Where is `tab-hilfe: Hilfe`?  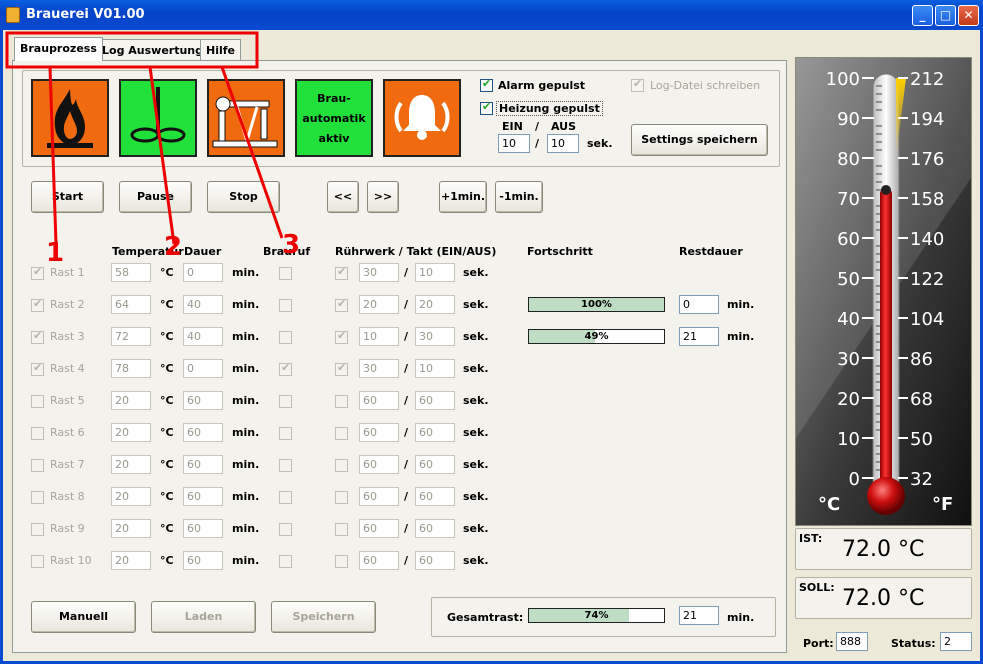
tab-hilfe: Hilfe is located at coordinates (220, 50).